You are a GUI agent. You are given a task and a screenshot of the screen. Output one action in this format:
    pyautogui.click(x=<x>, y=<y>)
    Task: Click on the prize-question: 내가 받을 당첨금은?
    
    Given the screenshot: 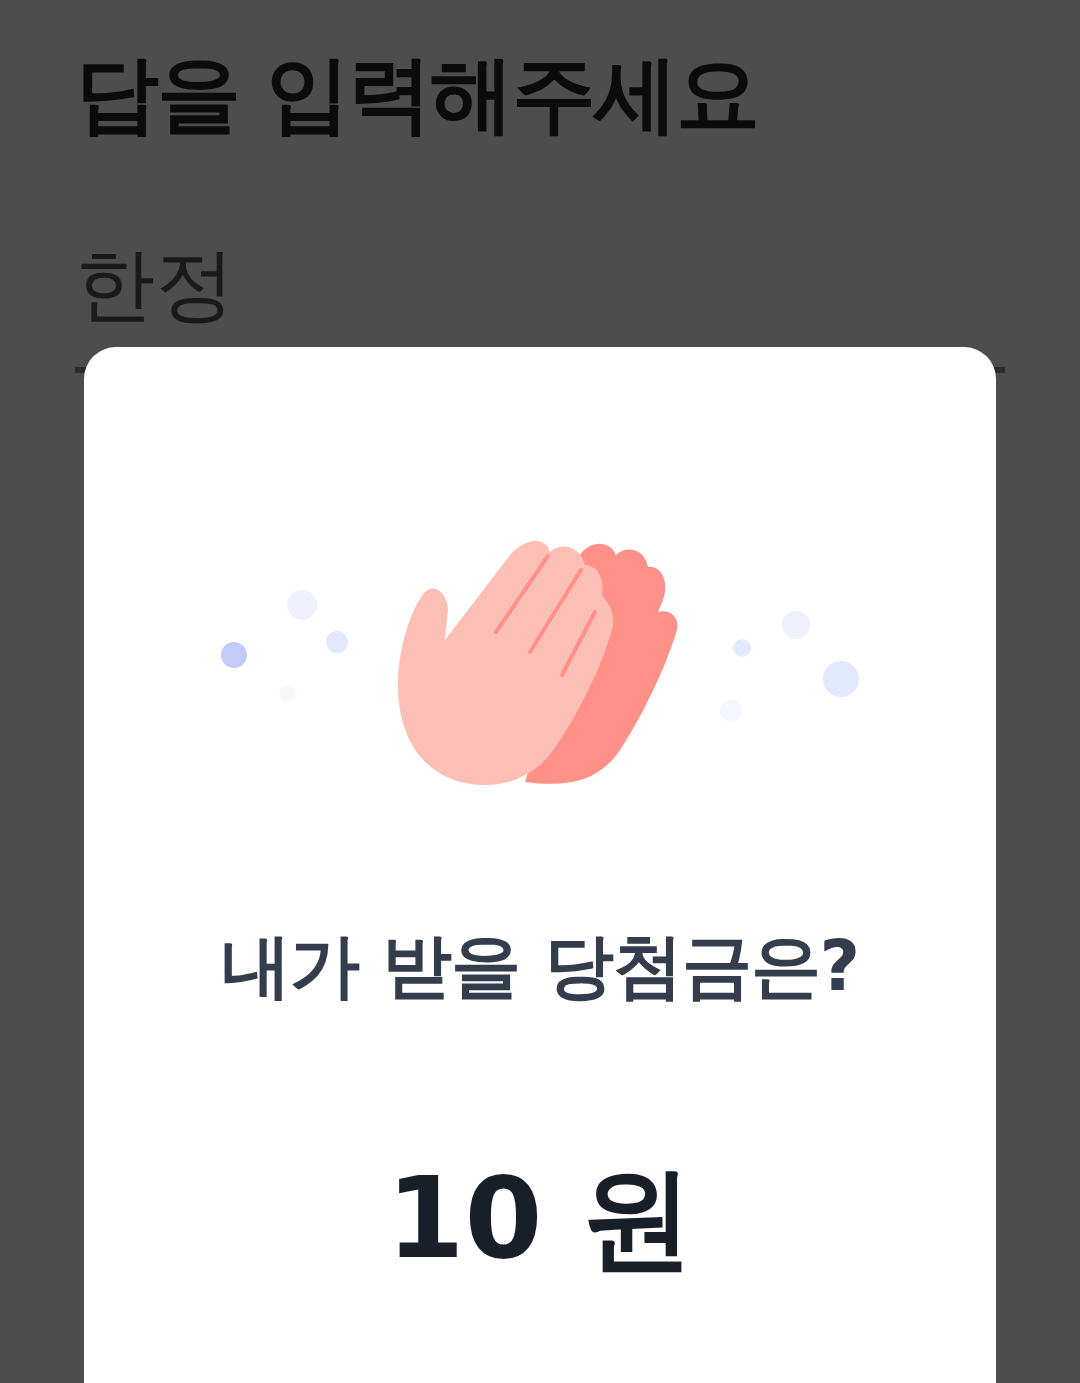 What is the action you would take?
    pyautogui.click(x=540, y=966)
    